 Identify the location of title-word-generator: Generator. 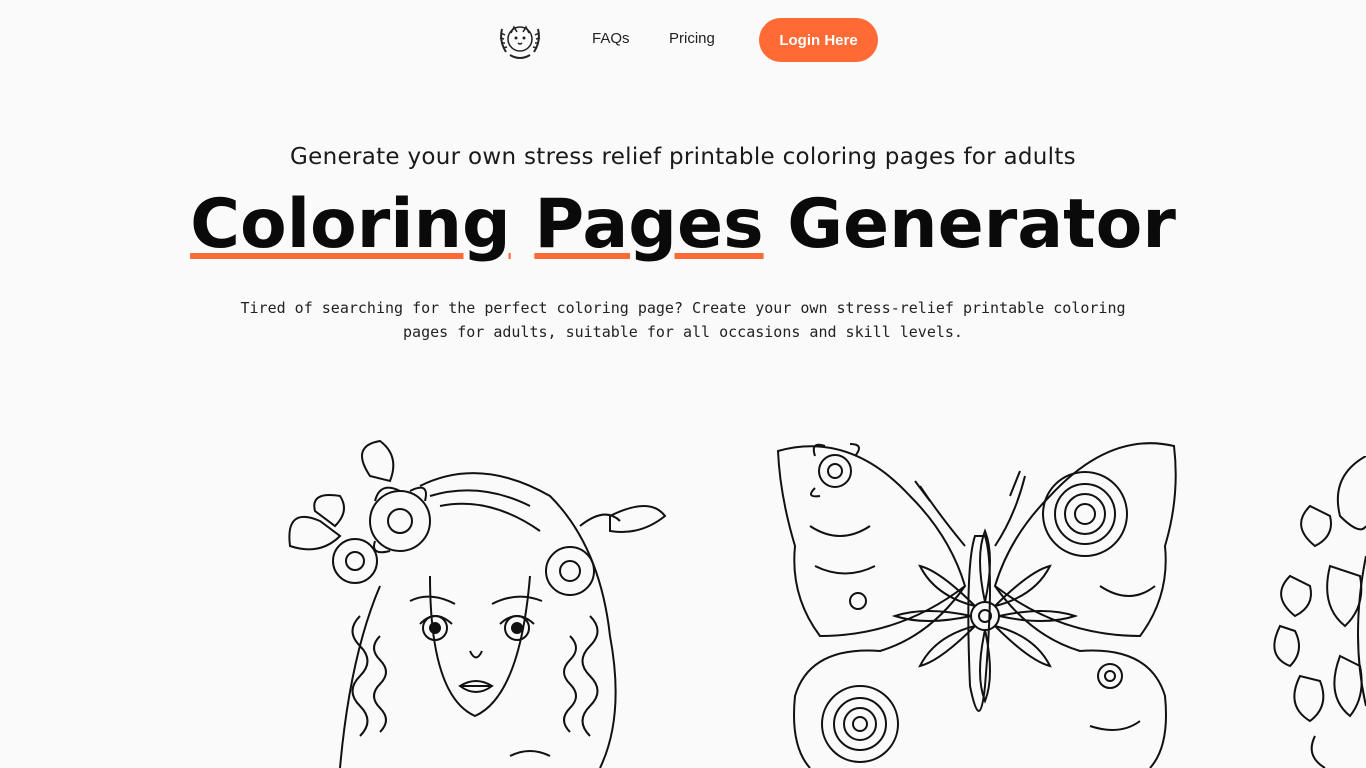
(981, 224).